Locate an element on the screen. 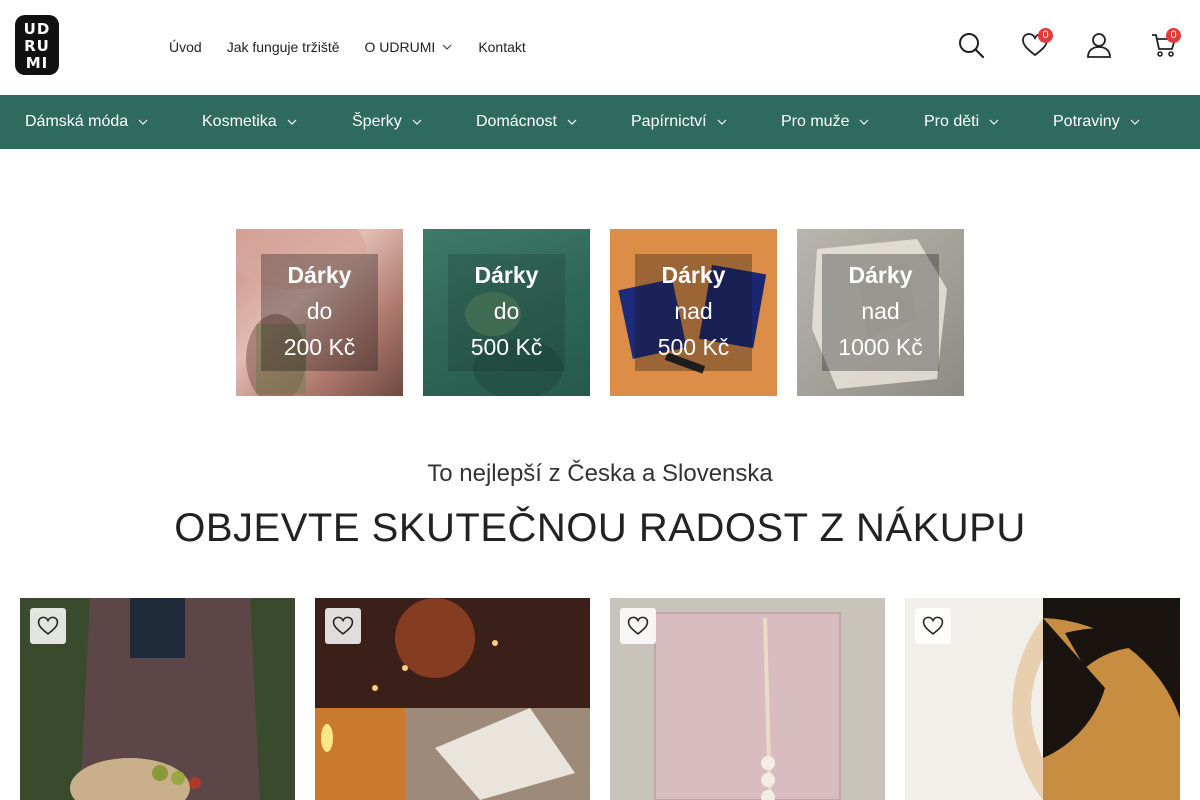 This screenshot has width=1200, height=800. category-papirnictvi: Papírnictví is located at coordinates (679, 122).